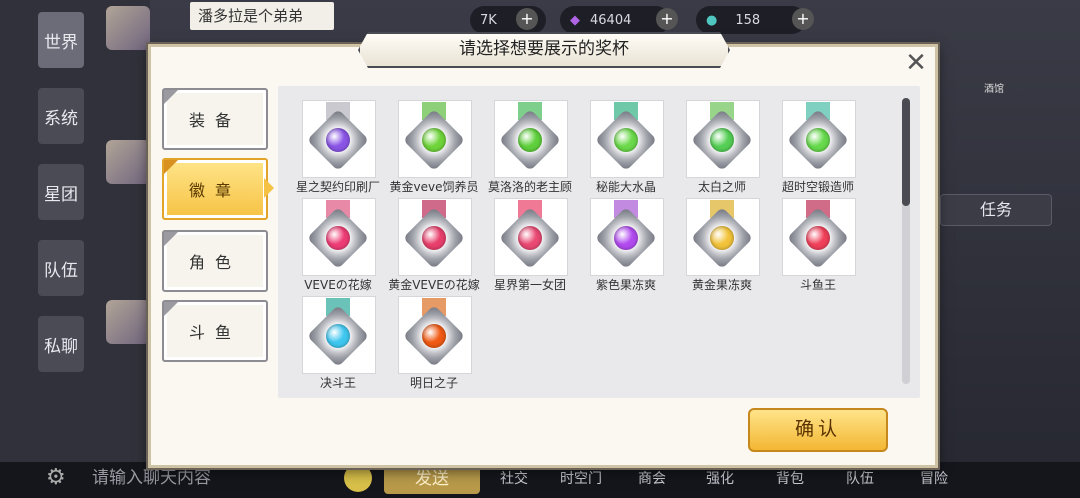 The width and height of the screenshot is (1080, 498). Describe the element at coordinates (61, 192) in the screenshot. I see `chat-tab-galaxy: 星团` at that location.